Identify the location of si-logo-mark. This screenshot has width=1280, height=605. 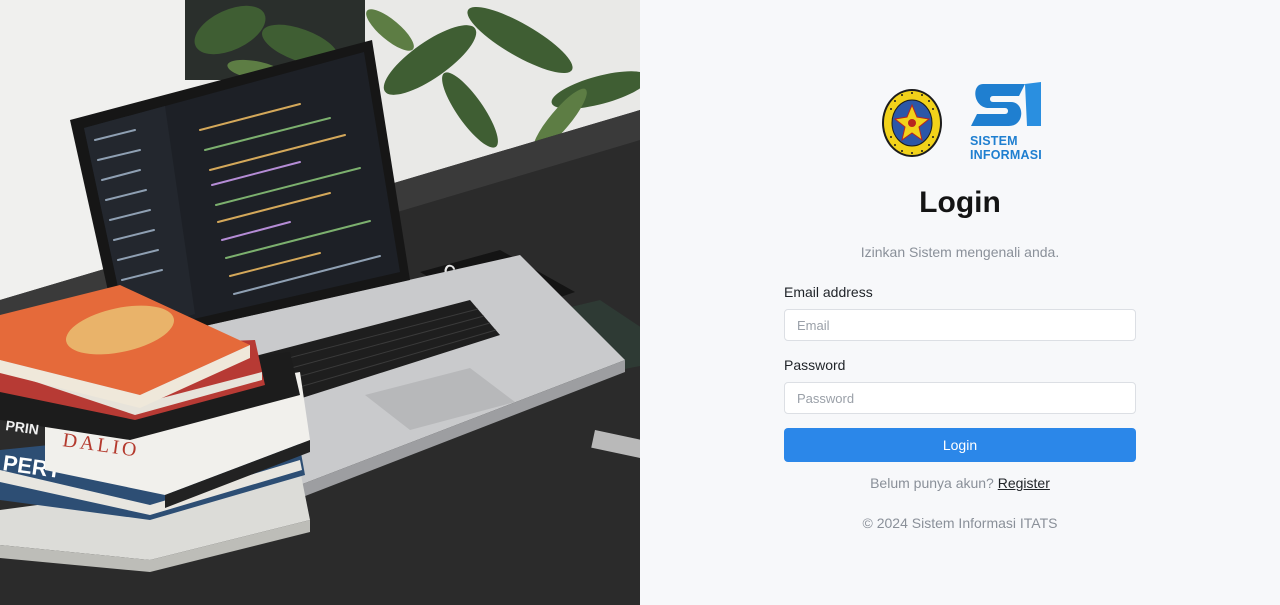
(1006, 104).